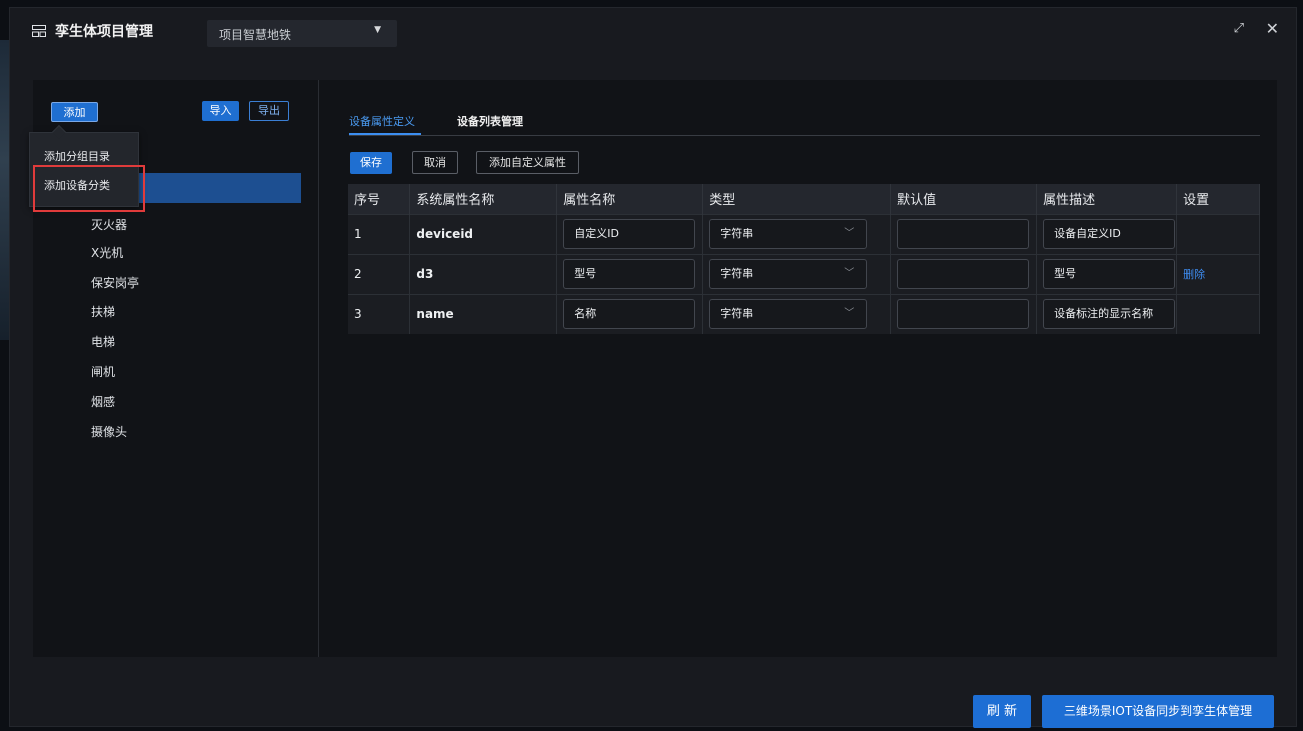  I want to click on project-select-value: 项目智慧地铁, so click(255, 35).